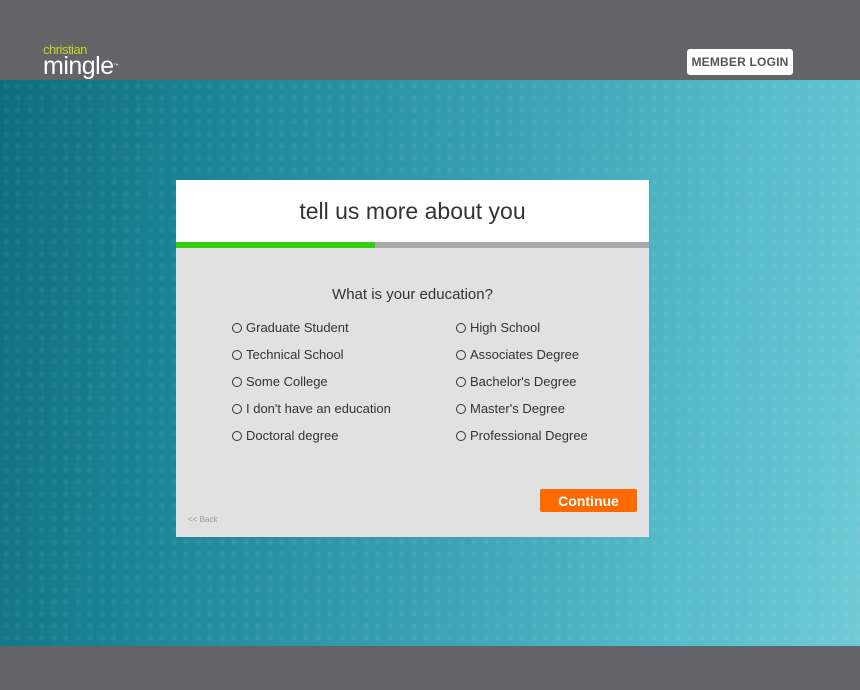 The width and height of the screenshot is (860, 690). I want to click on option-doctoral-degree: Doctoral degree, so click(285, 435).